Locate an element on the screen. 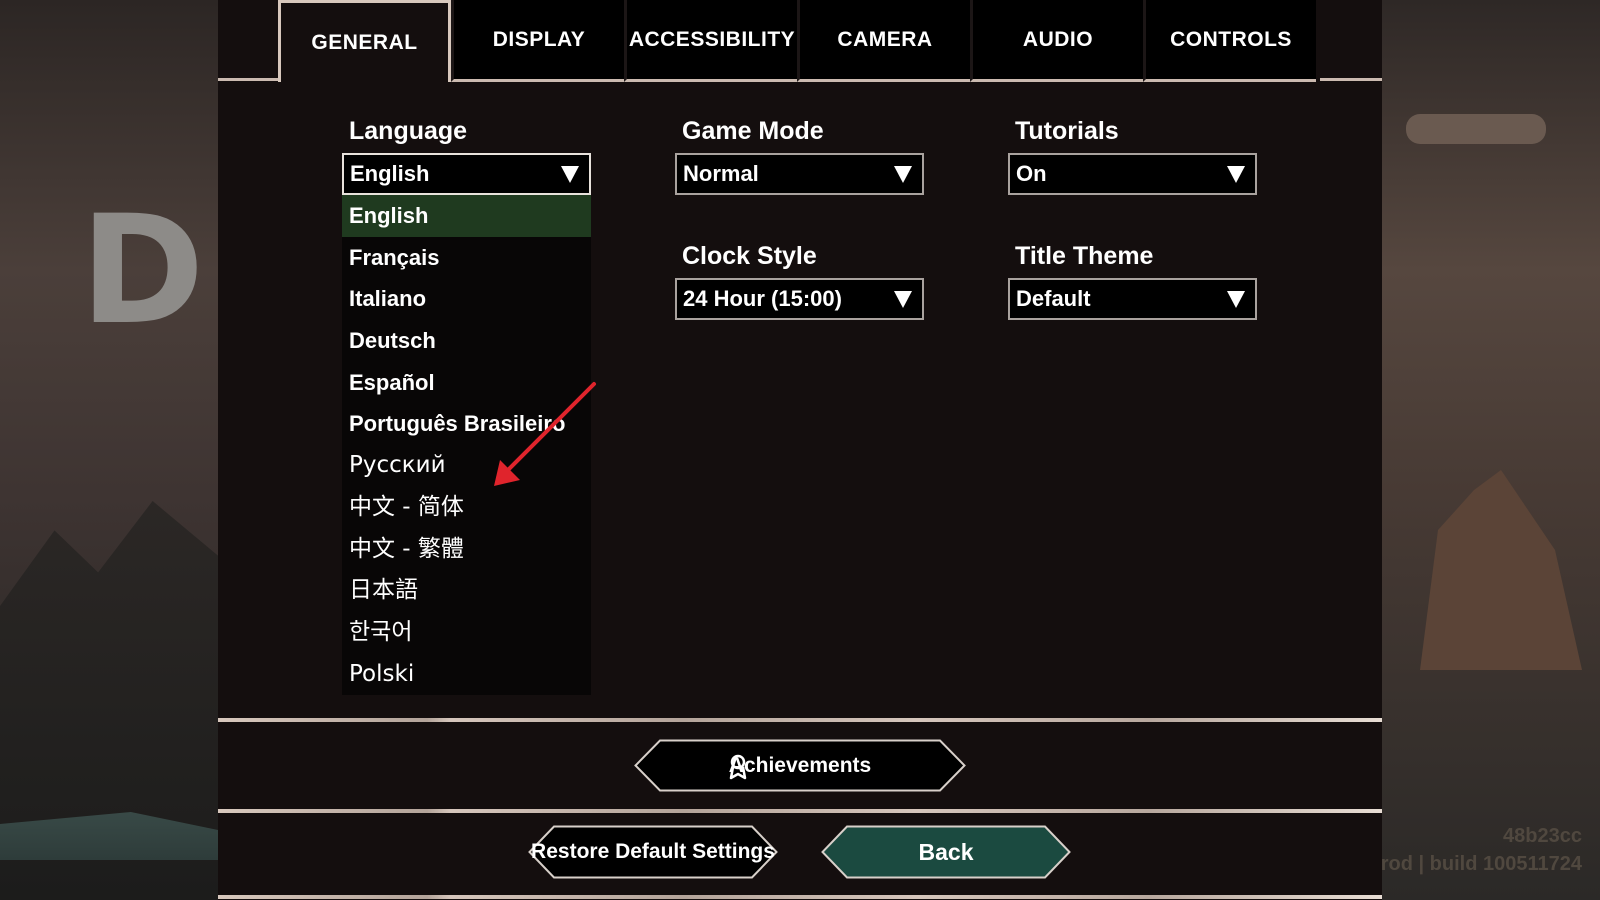 The height and width of the screenshot is (900, 1600). tutorials-value: On is located at coordinates (1031, 173).